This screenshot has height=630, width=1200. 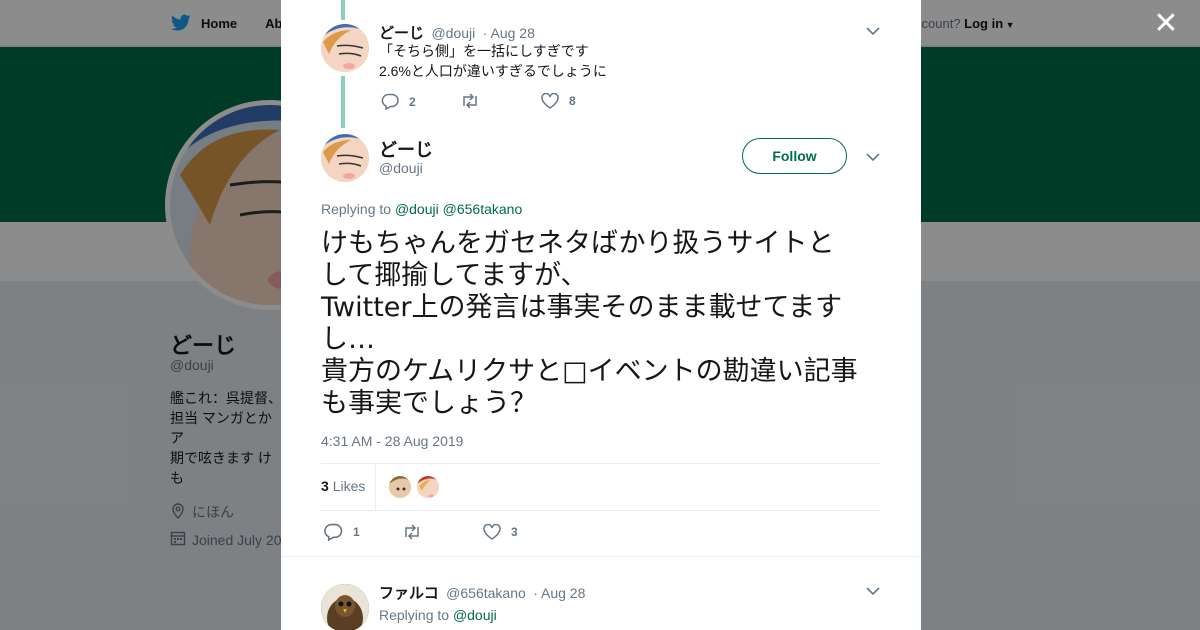 I want to click on parent-like-count: 8, so click(x=572, y=101).